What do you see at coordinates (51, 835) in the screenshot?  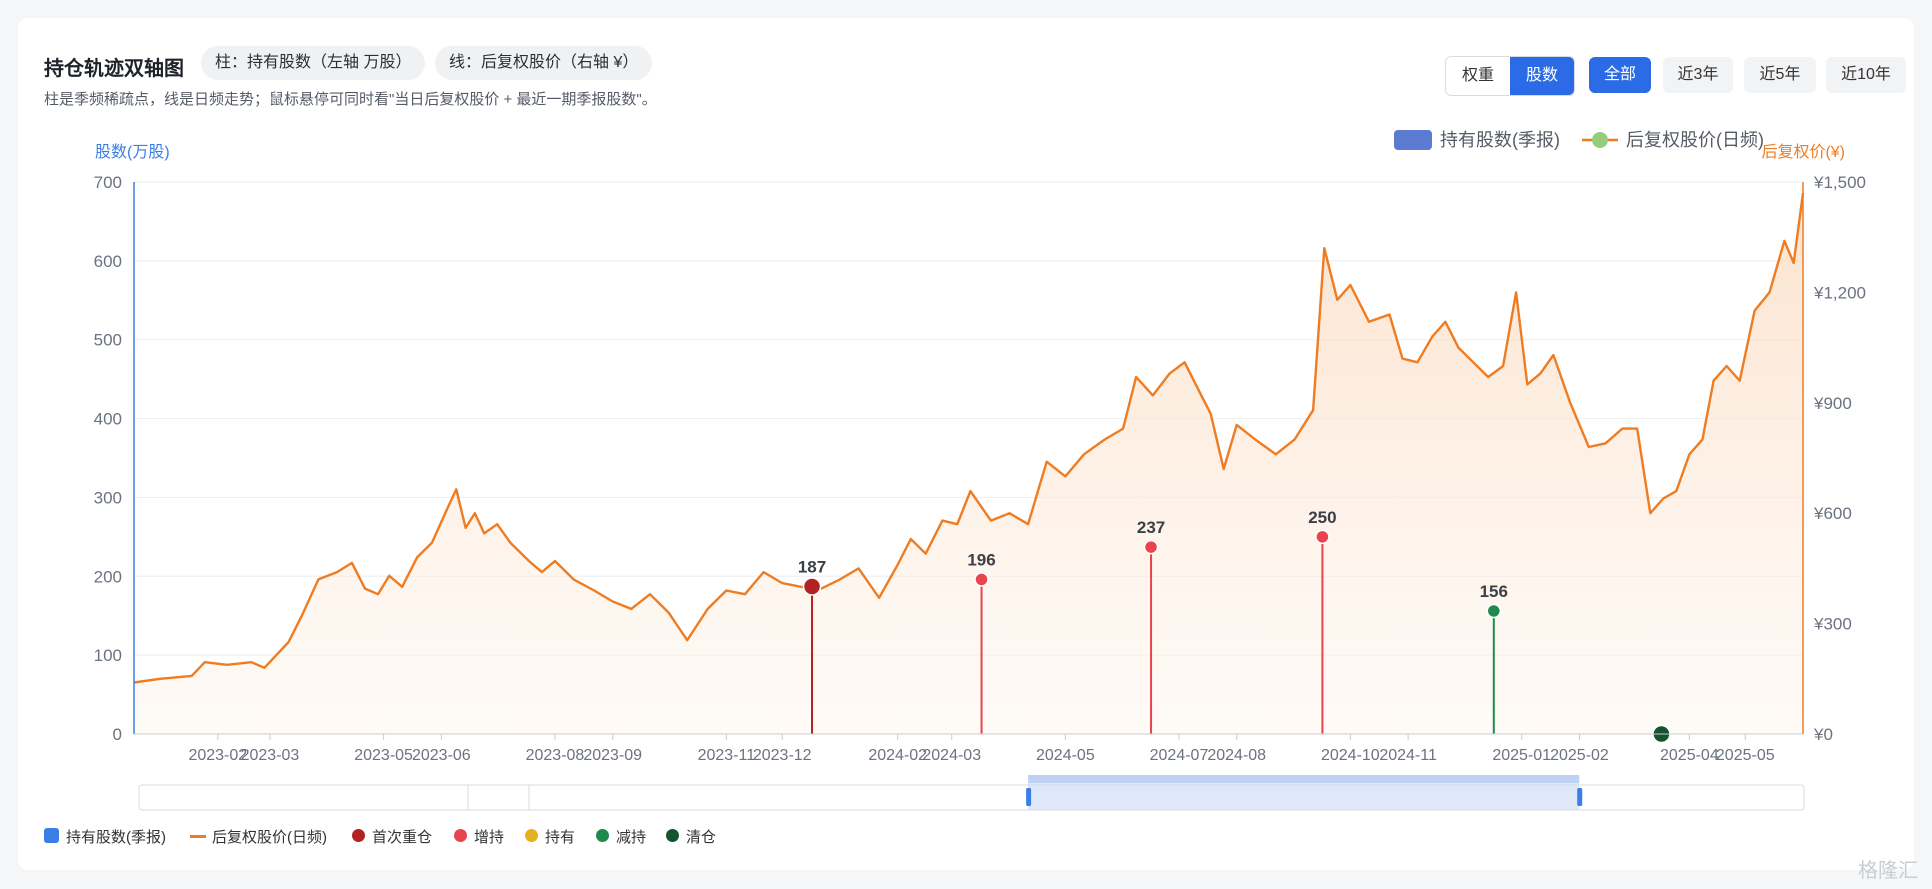 I see `bar-swatch-icon` at bounding box center [51, 835].